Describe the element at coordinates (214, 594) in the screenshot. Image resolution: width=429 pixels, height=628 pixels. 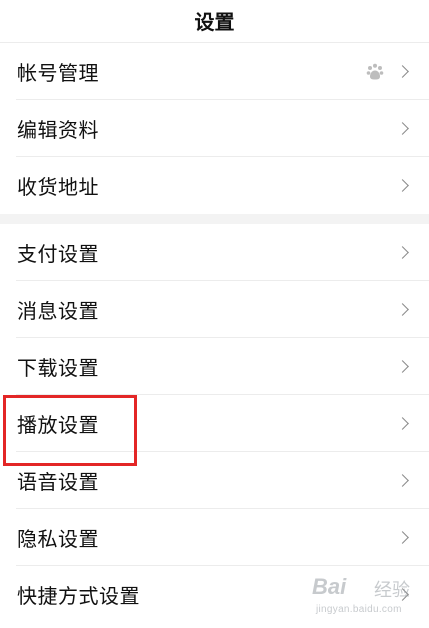
I see `settings-item-shortcuts: 快捷方式设置` at that location.